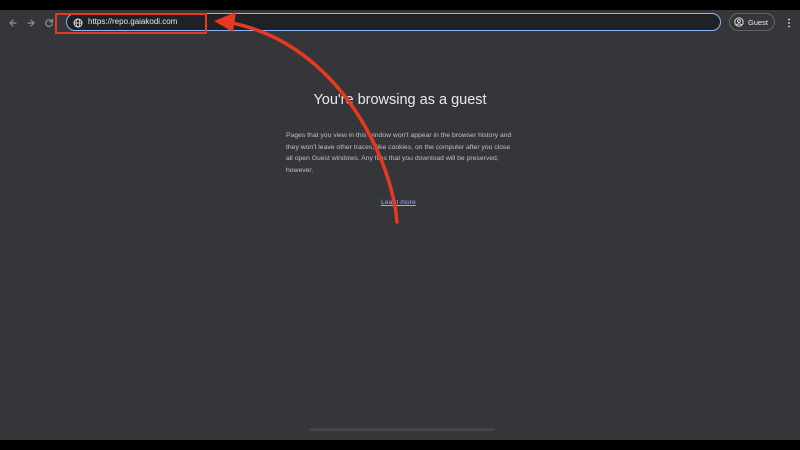 This screenshot has height=450, width=800. Describe the element at coordinates (739, 22) in the screenshot. I see `account-circle-icon` at that location.